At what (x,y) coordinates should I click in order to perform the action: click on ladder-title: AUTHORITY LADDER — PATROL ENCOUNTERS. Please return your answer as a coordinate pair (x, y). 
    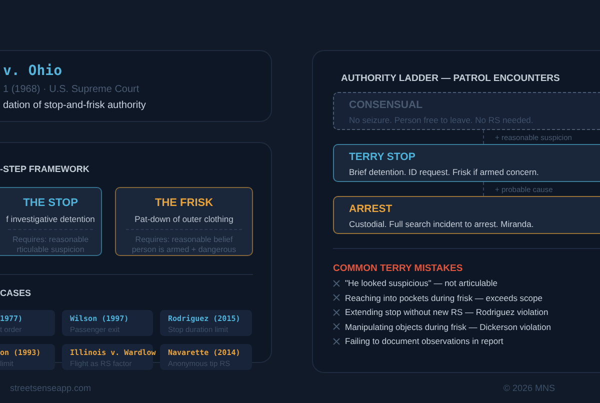
    Looking at the image, I should click on (451, 78).